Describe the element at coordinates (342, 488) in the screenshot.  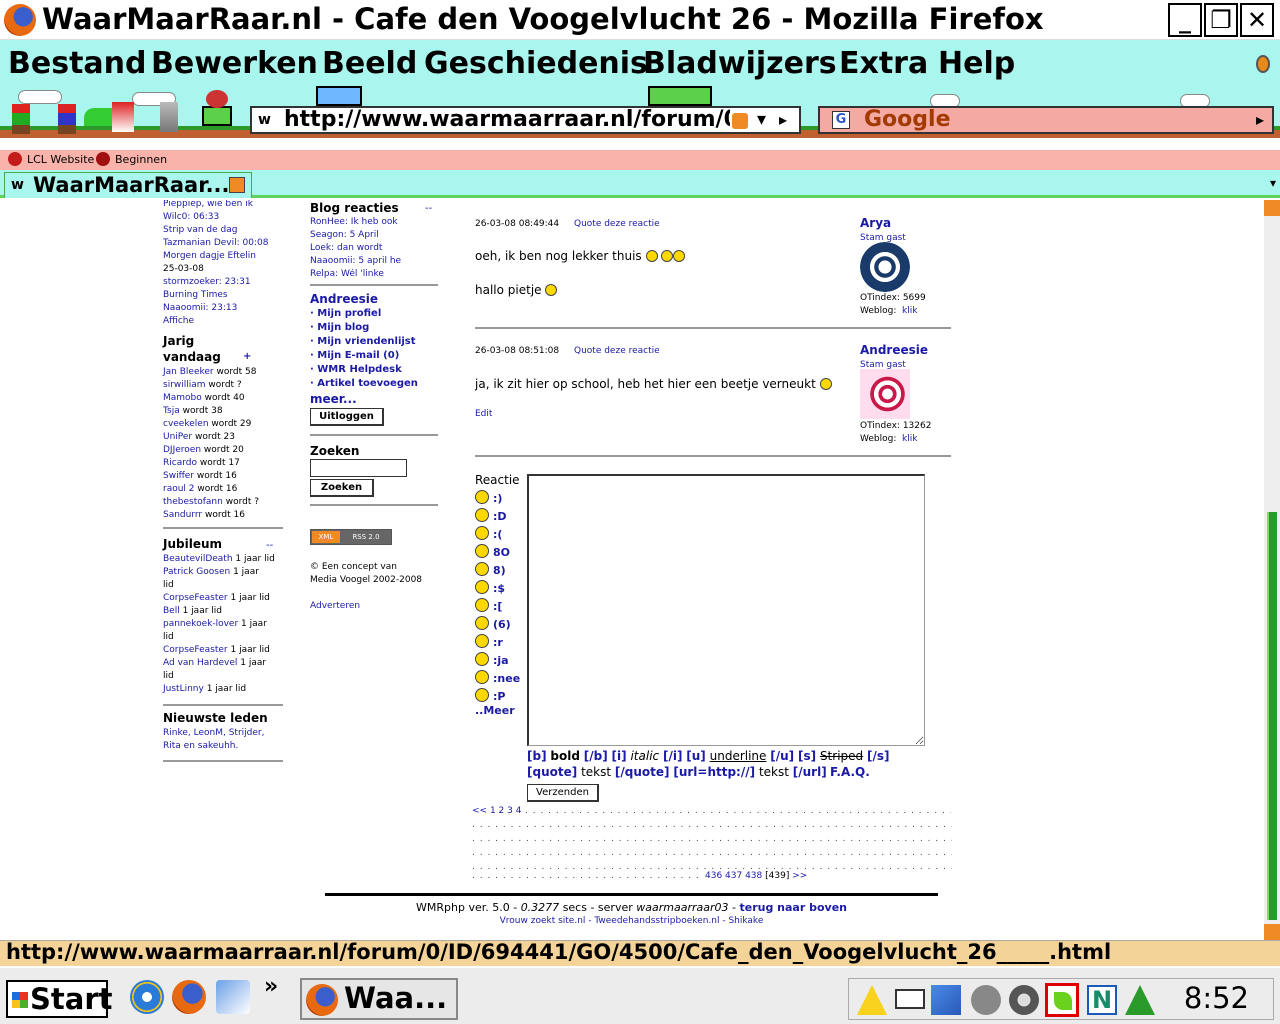
I see `search-button: Zoeken` at that location.